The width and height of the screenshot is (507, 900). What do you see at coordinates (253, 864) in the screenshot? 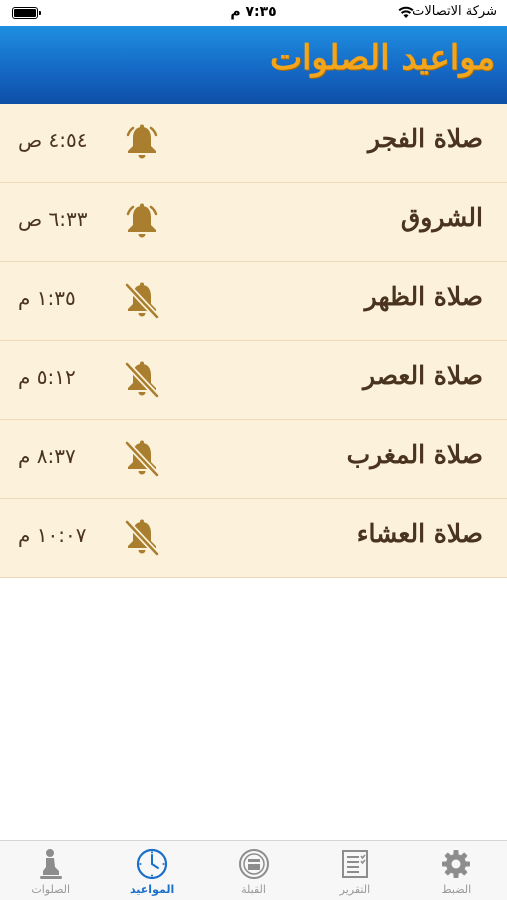
I see `qibla-kaaba-icon` at bounding box center [253, 864].